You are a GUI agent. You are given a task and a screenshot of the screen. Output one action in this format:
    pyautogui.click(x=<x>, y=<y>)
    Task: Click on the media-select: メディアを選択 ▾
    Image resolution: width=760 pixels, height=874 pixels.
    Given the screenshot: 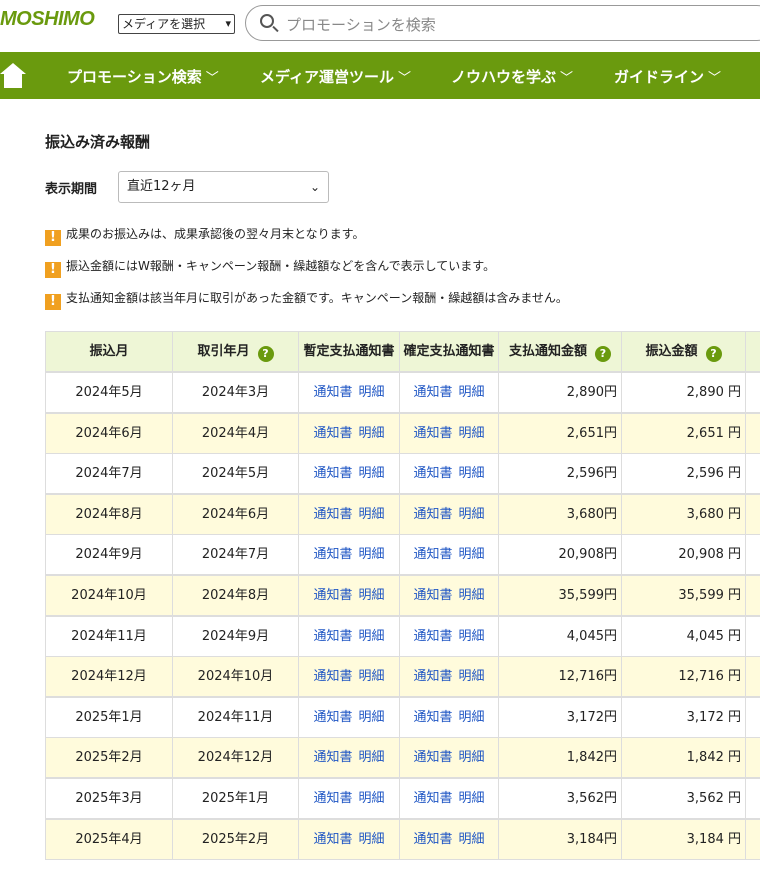 What is the action you would take?
    pyautogui.click(x=176, y=24)
    